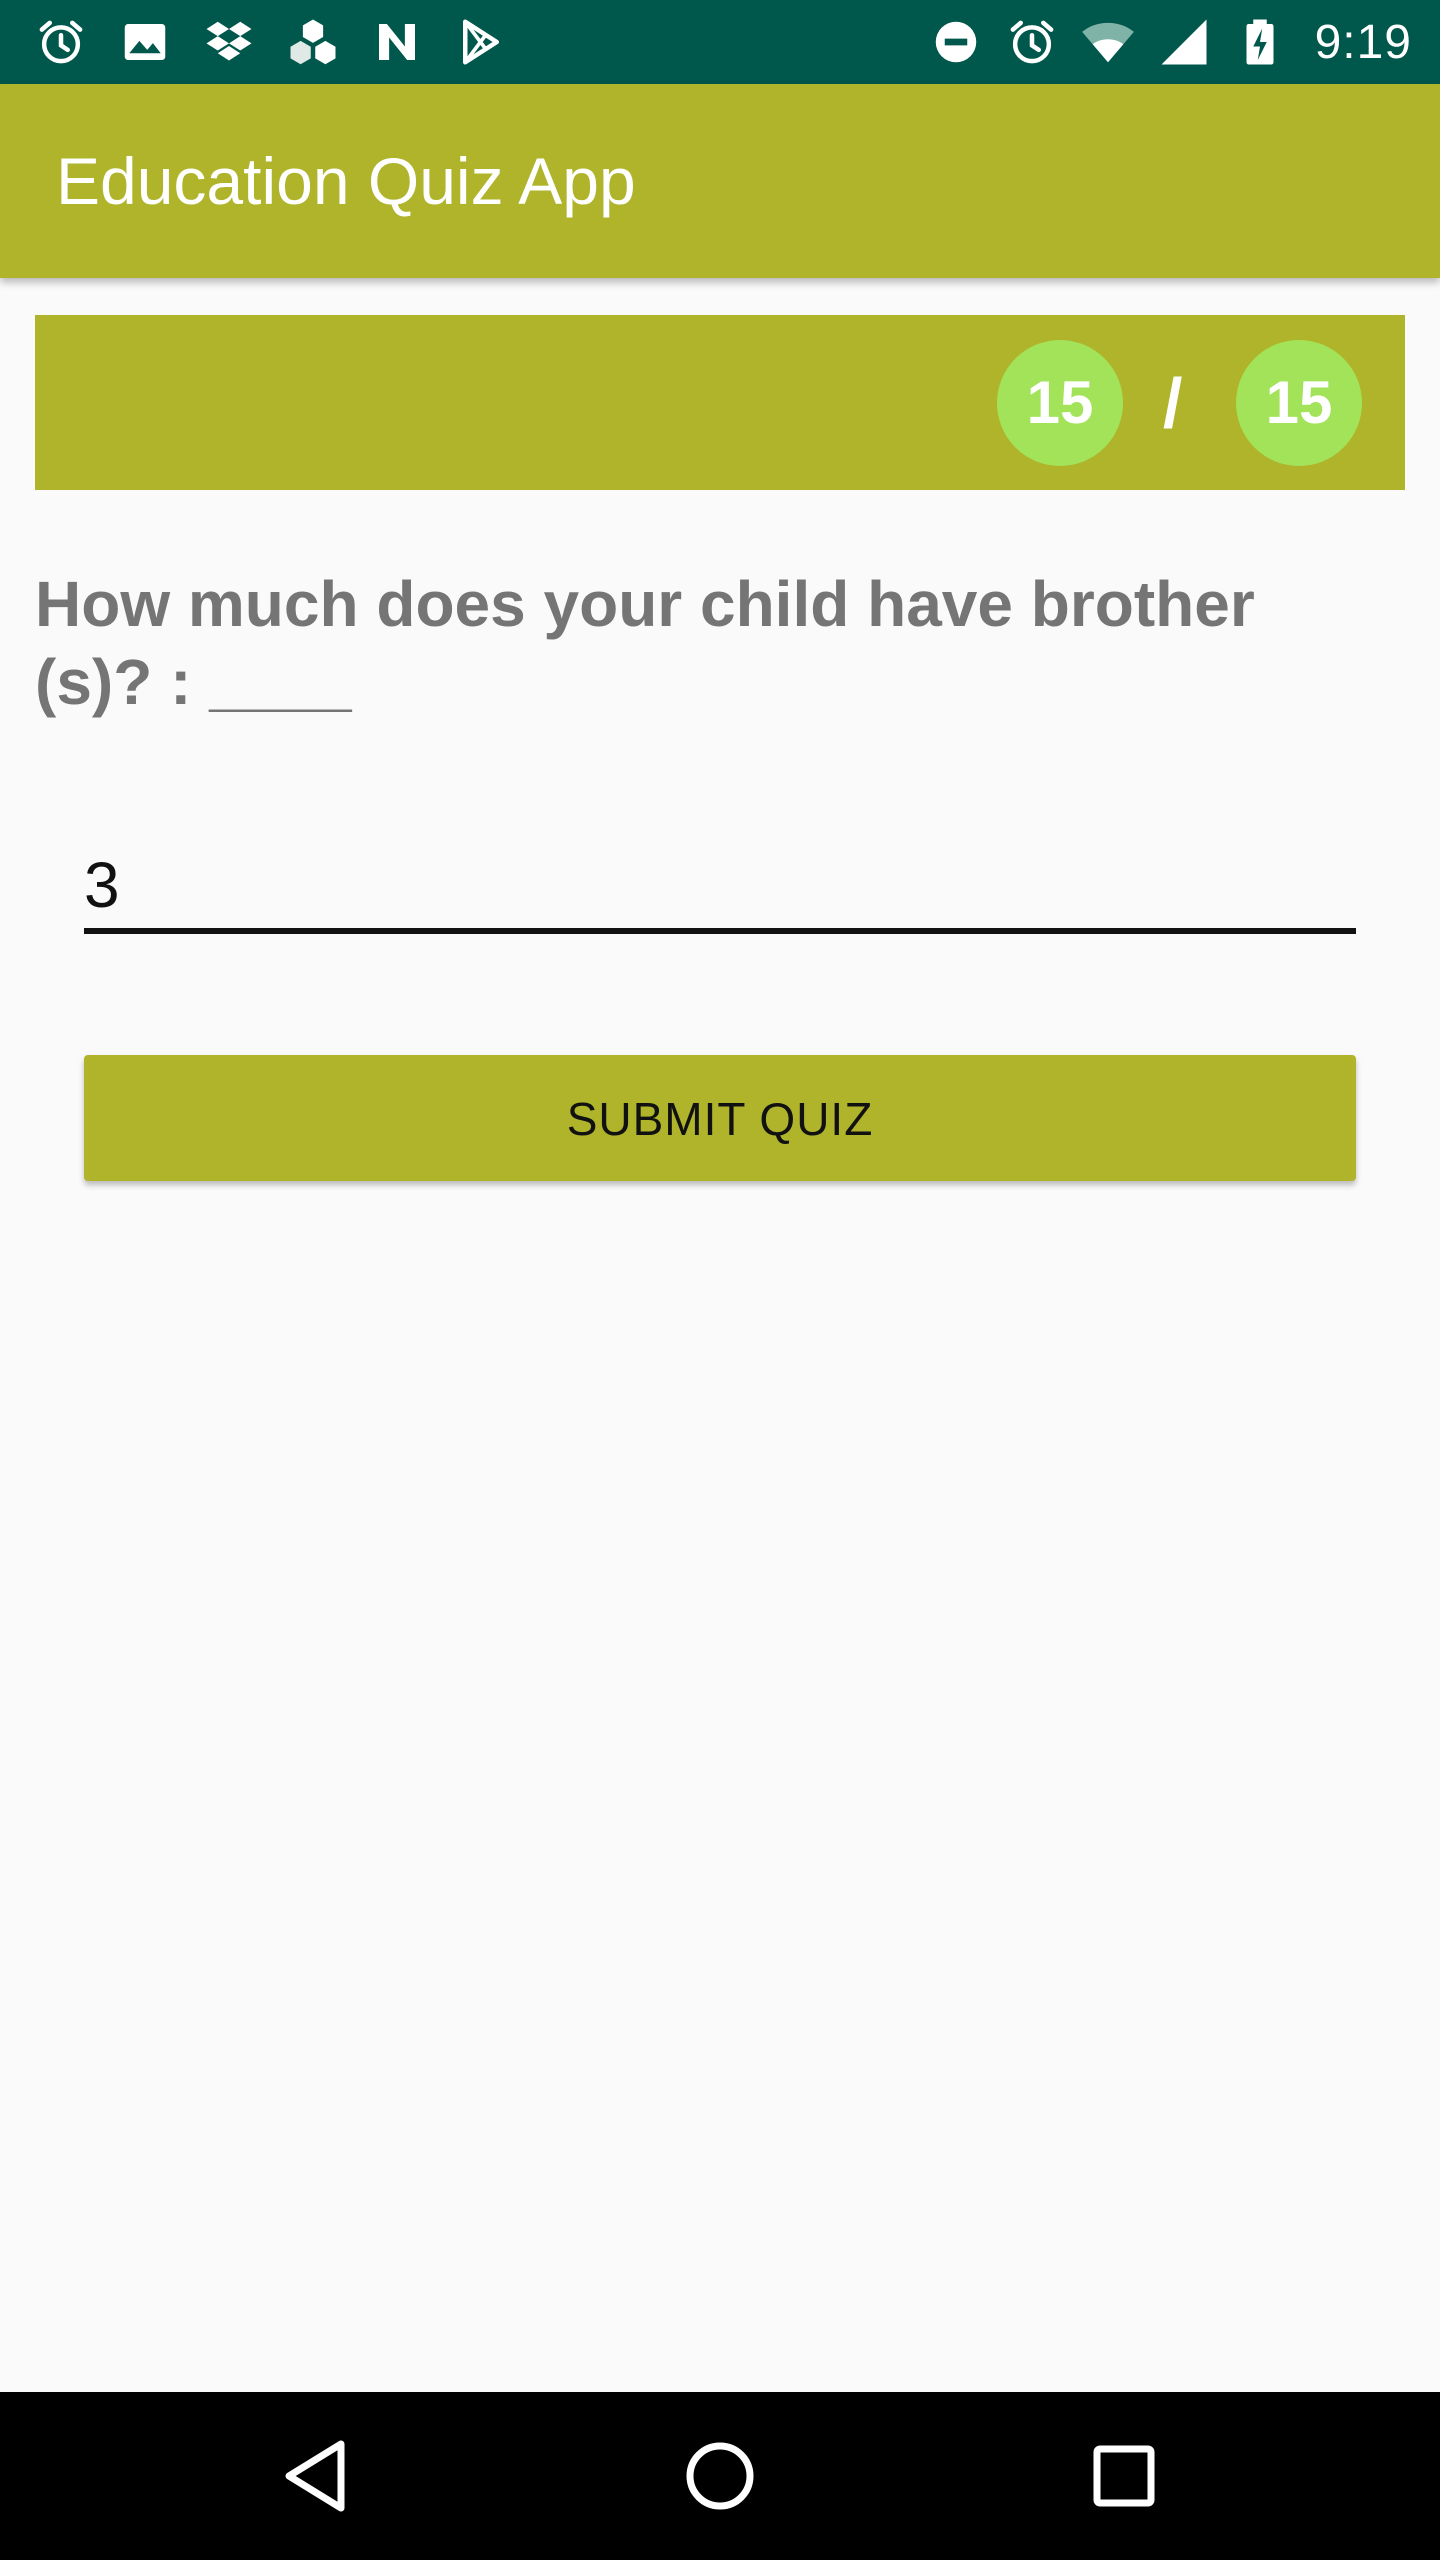 The height and width of the screenshot is (2560, 1440). I want to click on home-button, so click(720, 2476).